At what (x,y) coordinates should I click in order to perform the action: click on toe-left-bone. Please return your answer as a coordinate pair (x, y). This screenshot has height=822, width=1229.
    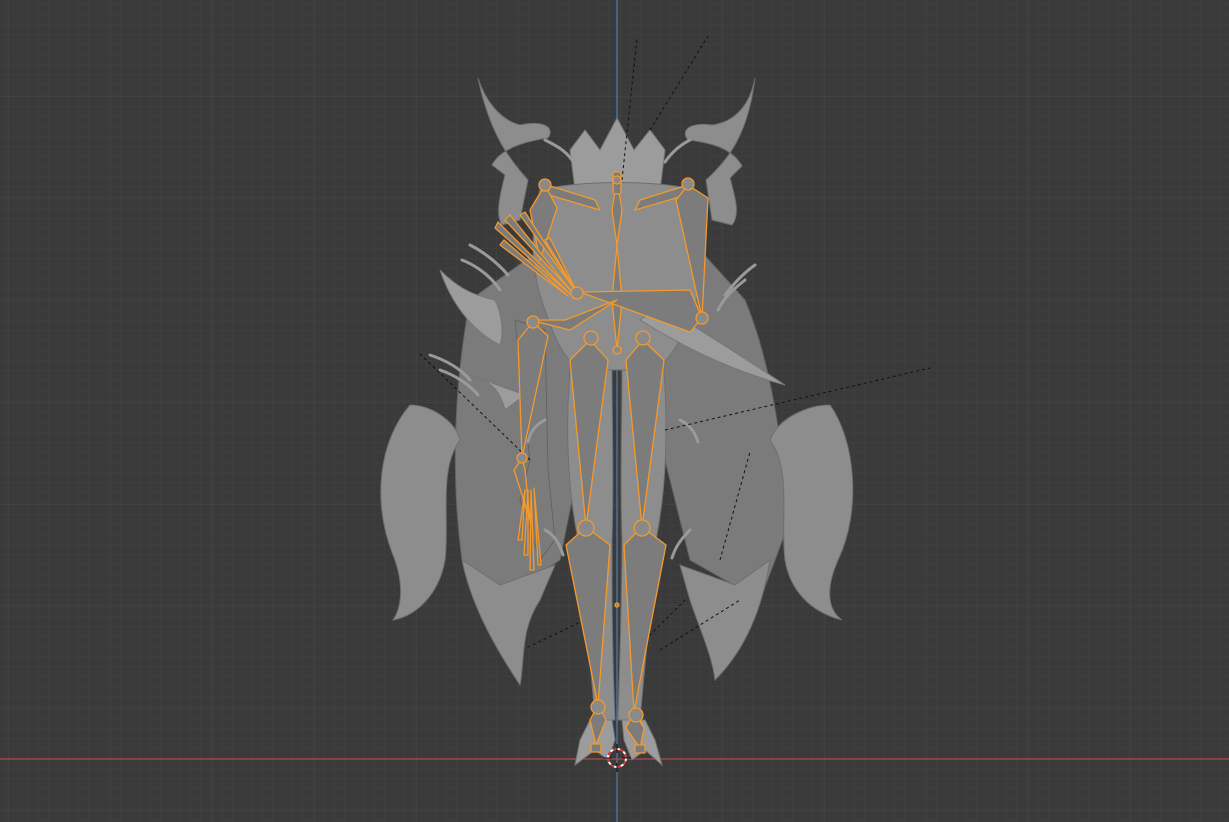
    Looking at the image, I should click on (596, 748).